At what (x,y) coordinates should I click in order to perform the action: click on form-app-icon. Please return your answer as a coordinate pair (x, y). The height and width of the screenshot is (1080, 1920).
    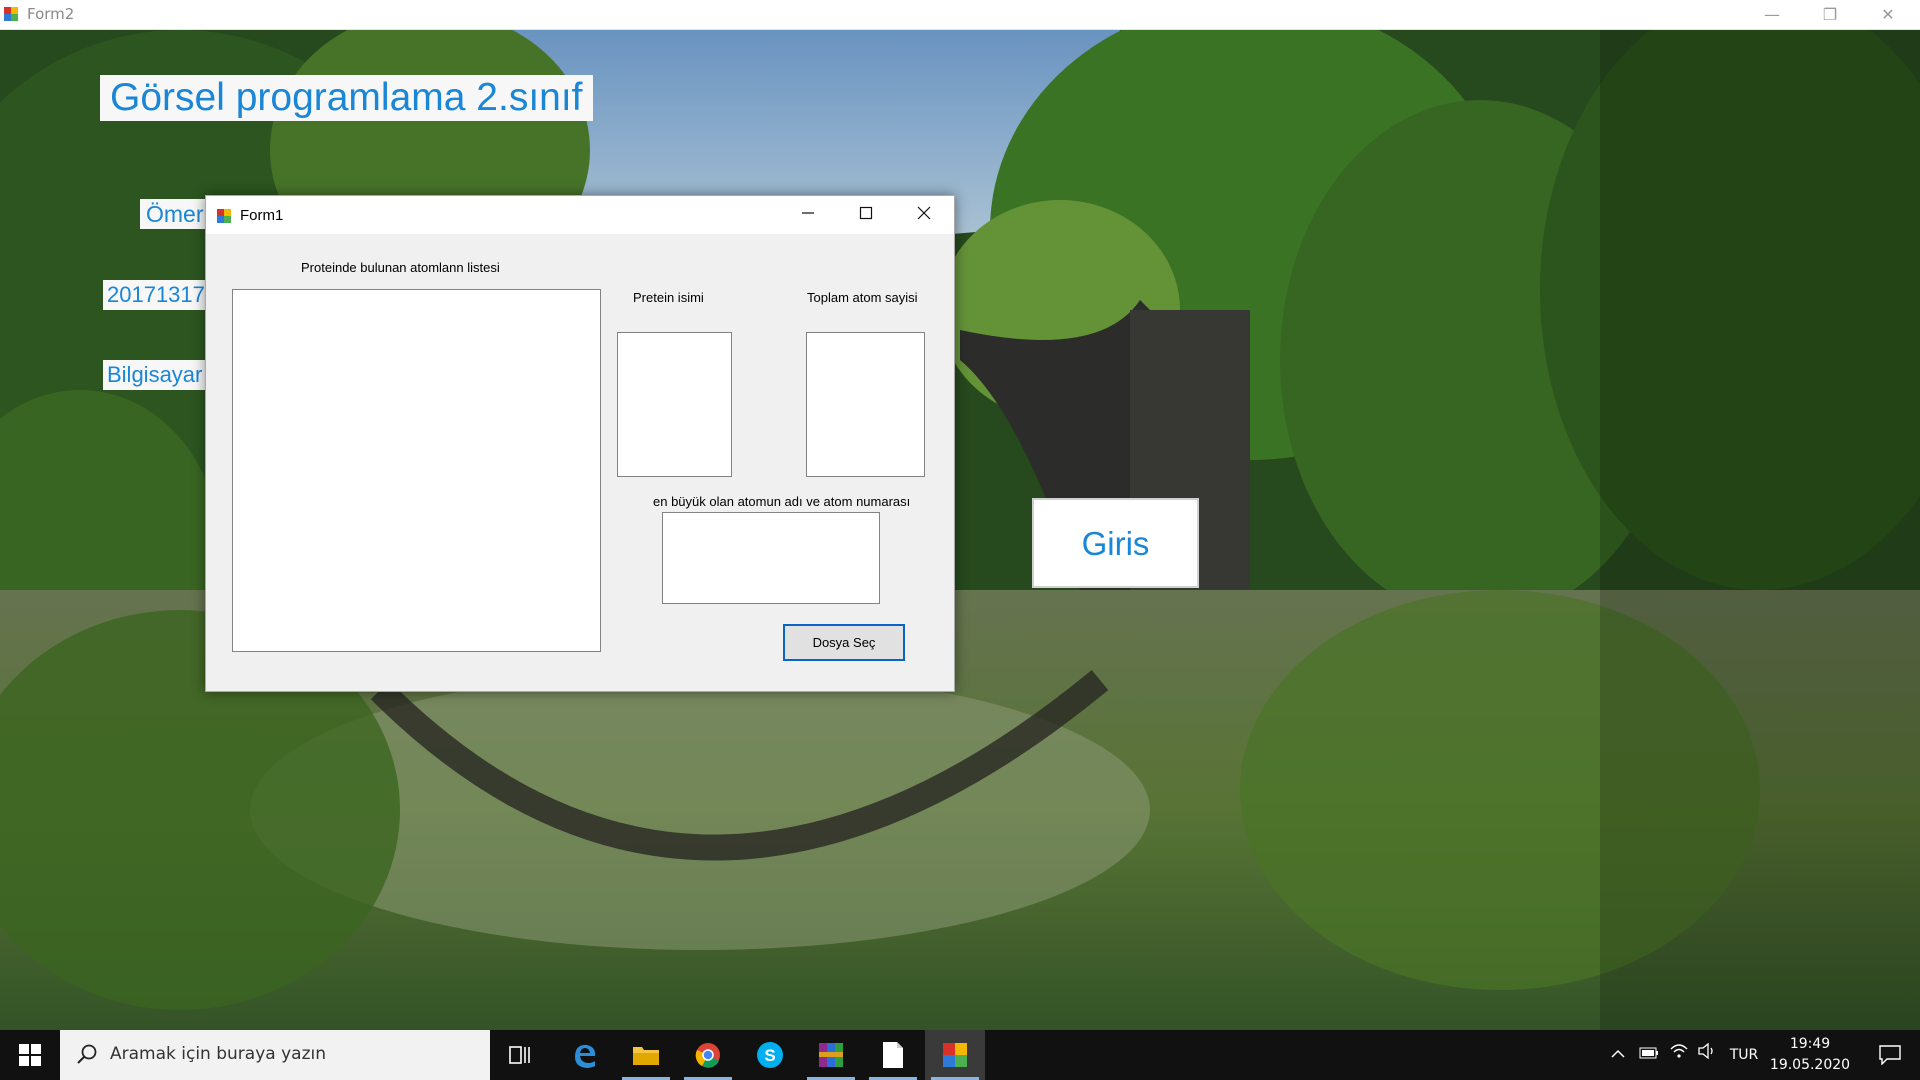
    Looking at the image, I should click on (955, 1055).